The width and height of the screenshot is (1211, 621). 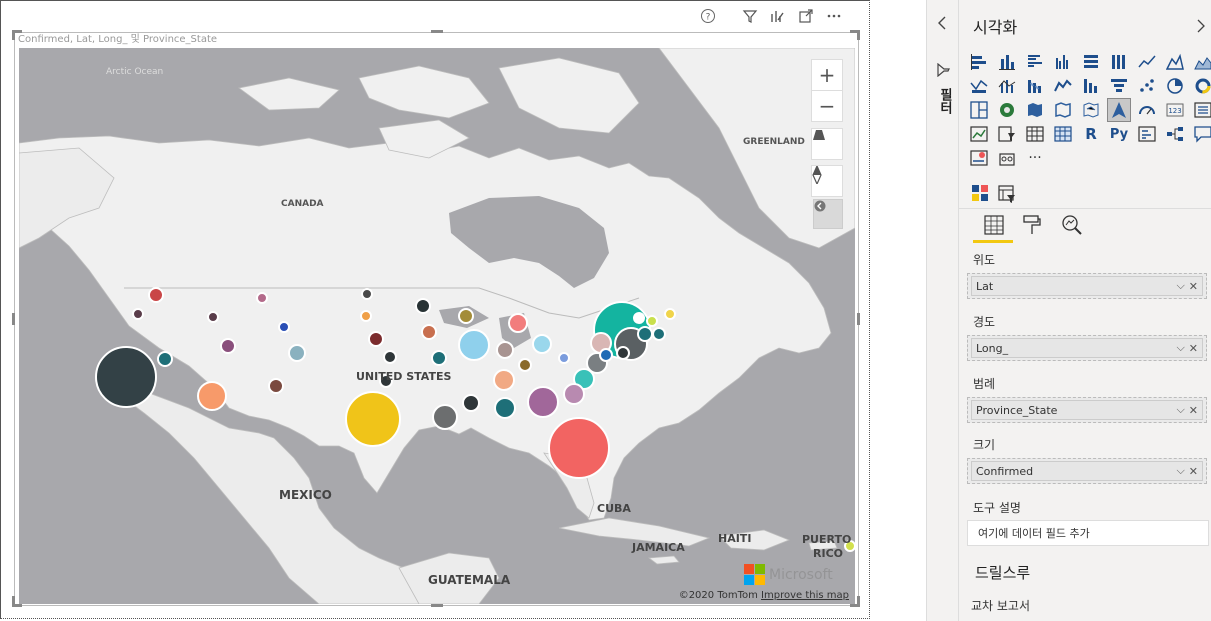 I want to click on more-visuals-icon: ···, so click(x=1035, y=158).